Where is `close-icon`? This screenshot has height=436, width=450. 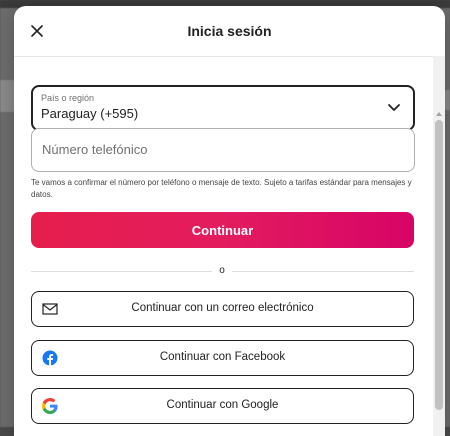
close-icon is located at coordinates (37, 31).